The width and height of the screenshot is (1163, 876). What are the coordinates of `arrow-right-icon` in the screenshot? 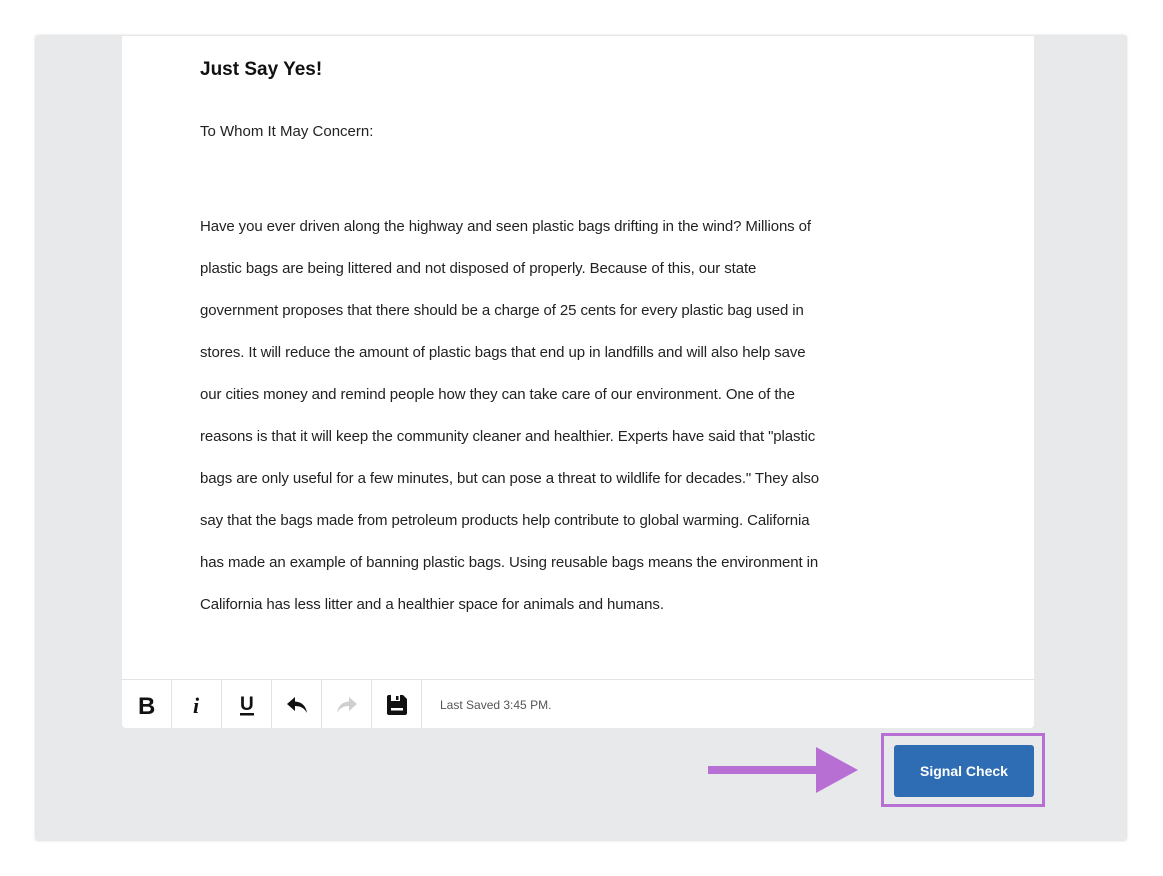 It's located at (783, 770).